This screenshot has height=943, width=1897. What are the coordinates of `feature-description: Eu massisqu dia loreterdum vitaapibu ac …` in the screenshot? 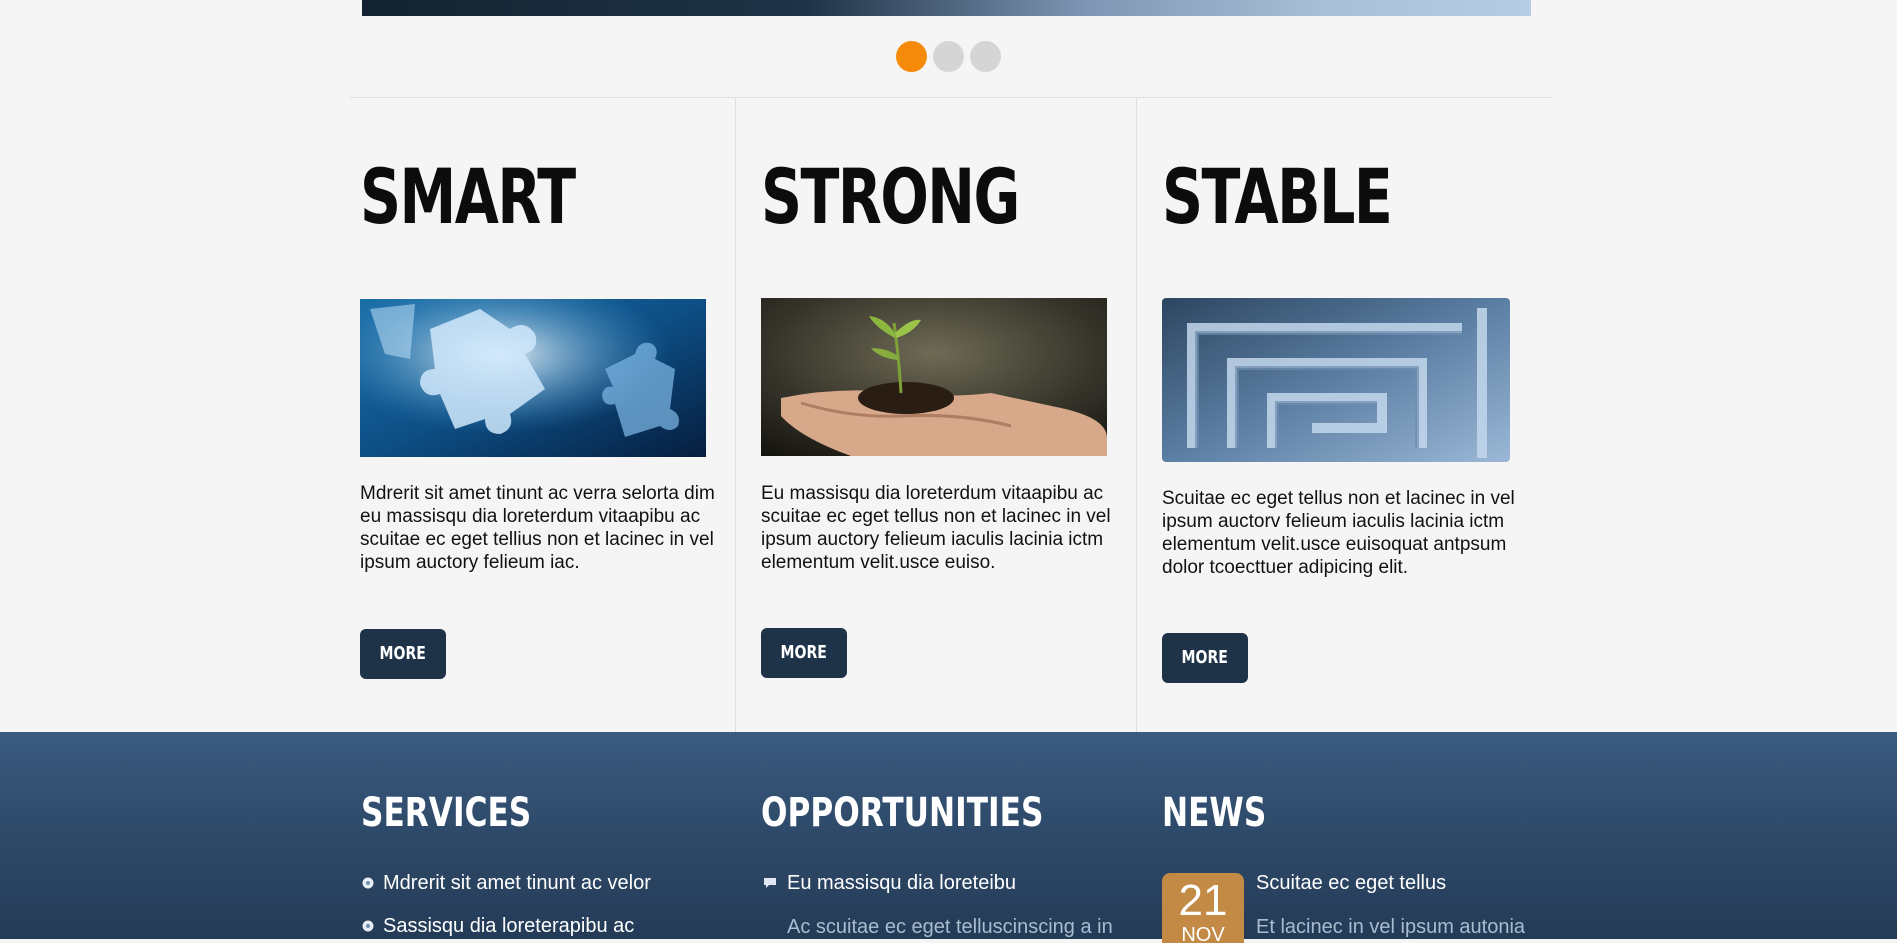 It's located at (936, 528).